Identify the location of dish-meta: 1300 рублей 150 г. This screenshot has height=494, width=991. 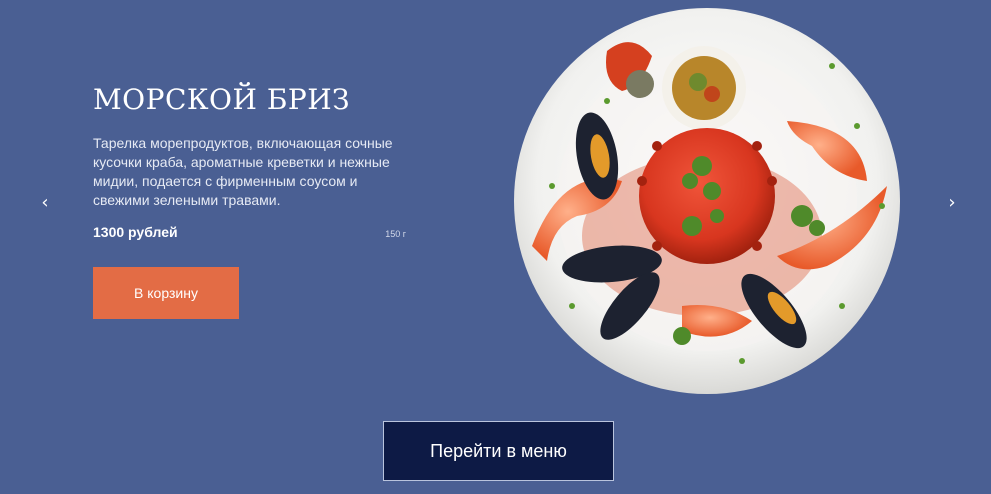
(249, 232).